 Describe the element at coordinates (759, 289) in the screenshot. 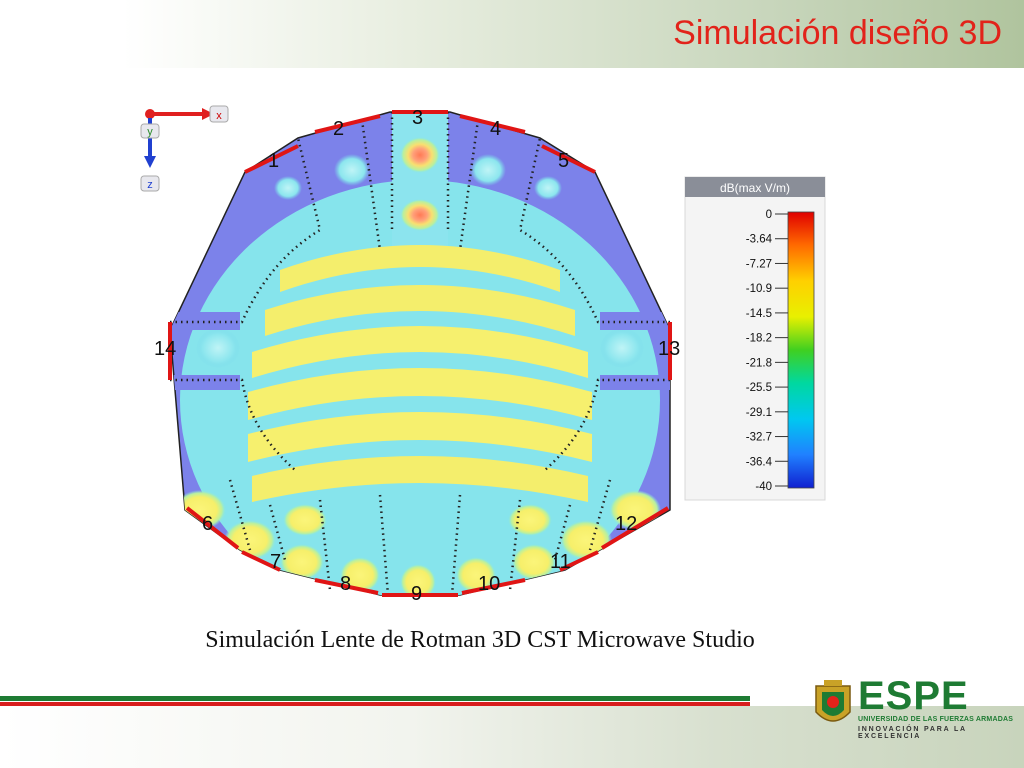

I see `colorbar-tick-label: -10.9` at that location.